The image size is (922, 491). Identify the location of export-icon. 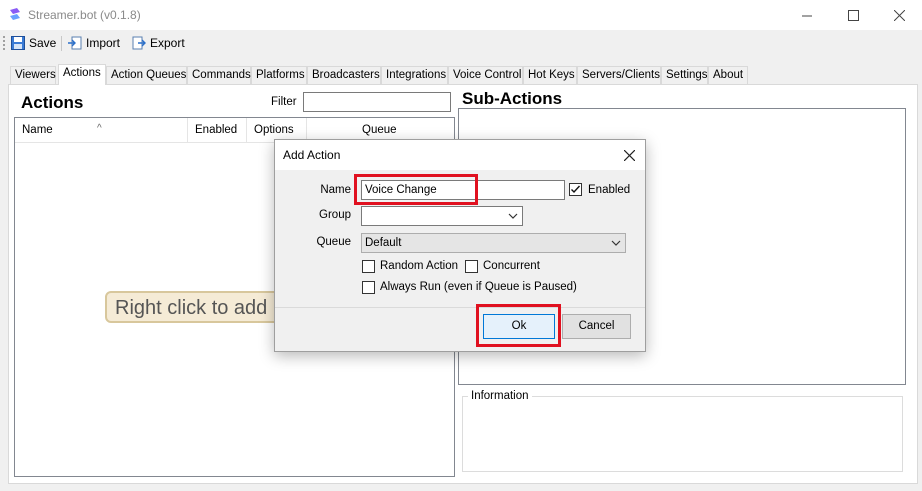
(139, 43).